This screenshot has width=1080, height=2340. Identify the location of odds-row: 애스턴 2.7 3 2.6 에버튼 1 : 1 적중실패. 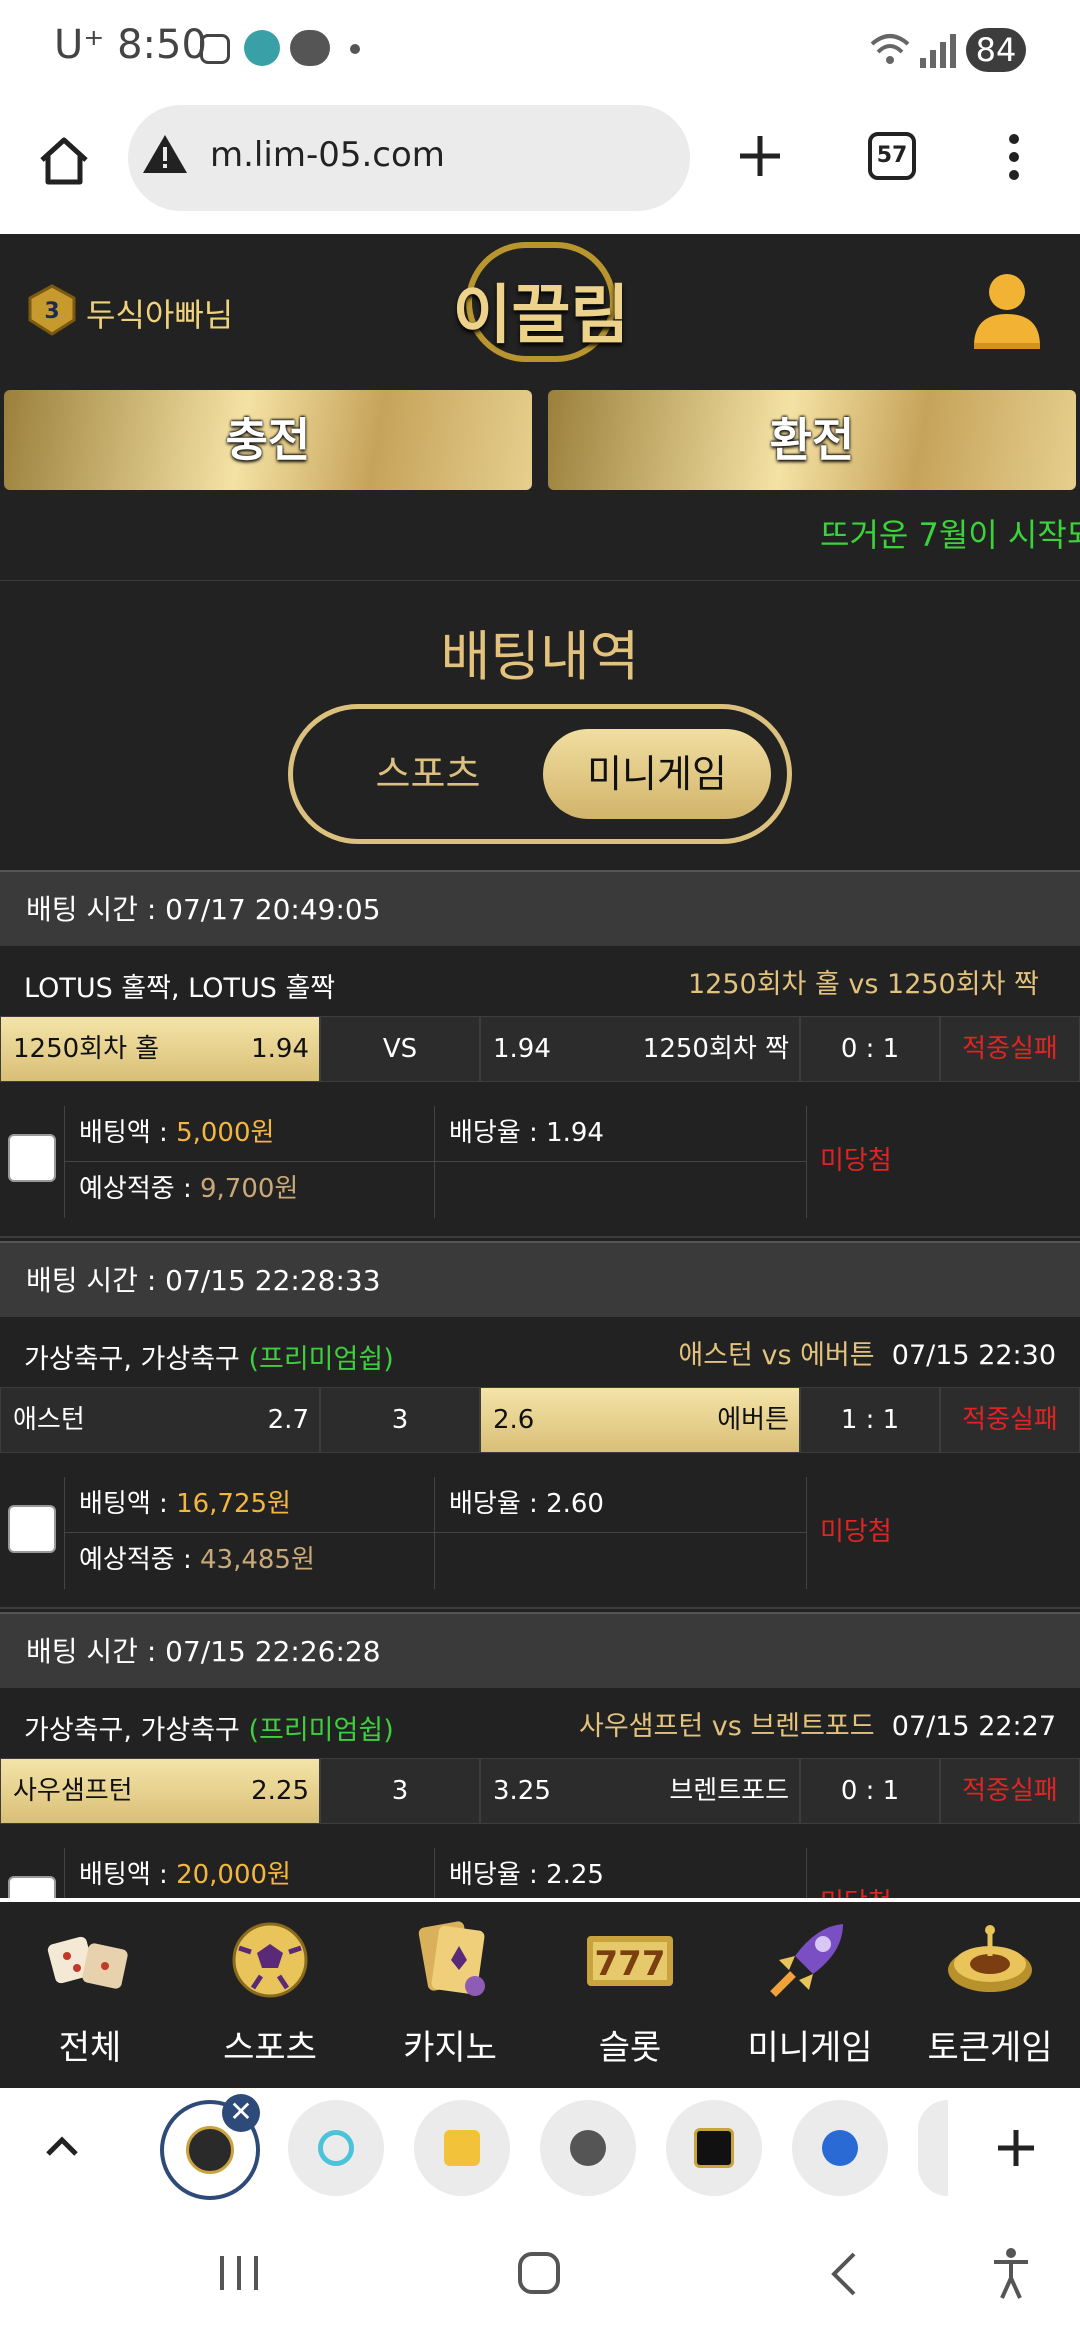
(540, 1420).